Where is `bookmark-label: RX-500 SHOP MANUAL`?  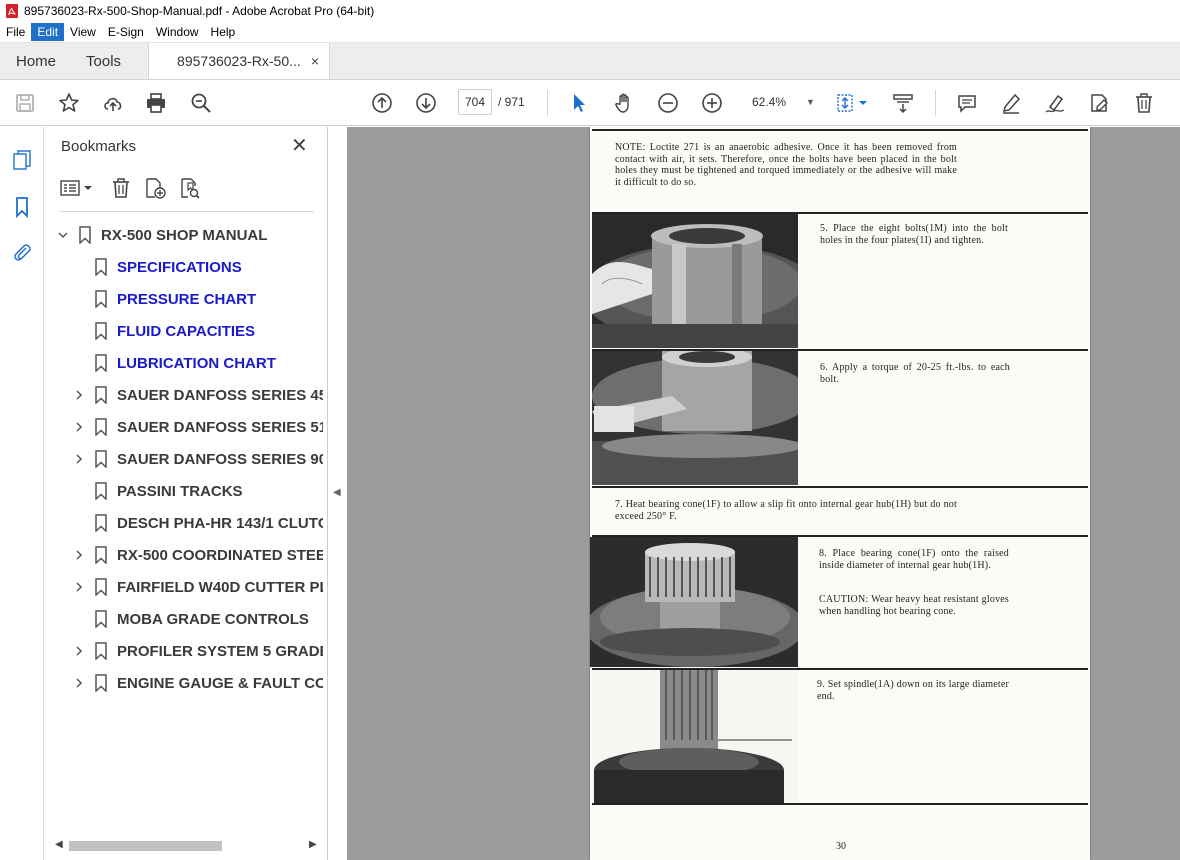
bookmark-label: RX-500 SHOP MANUAL is located at coordinates (184, 235).